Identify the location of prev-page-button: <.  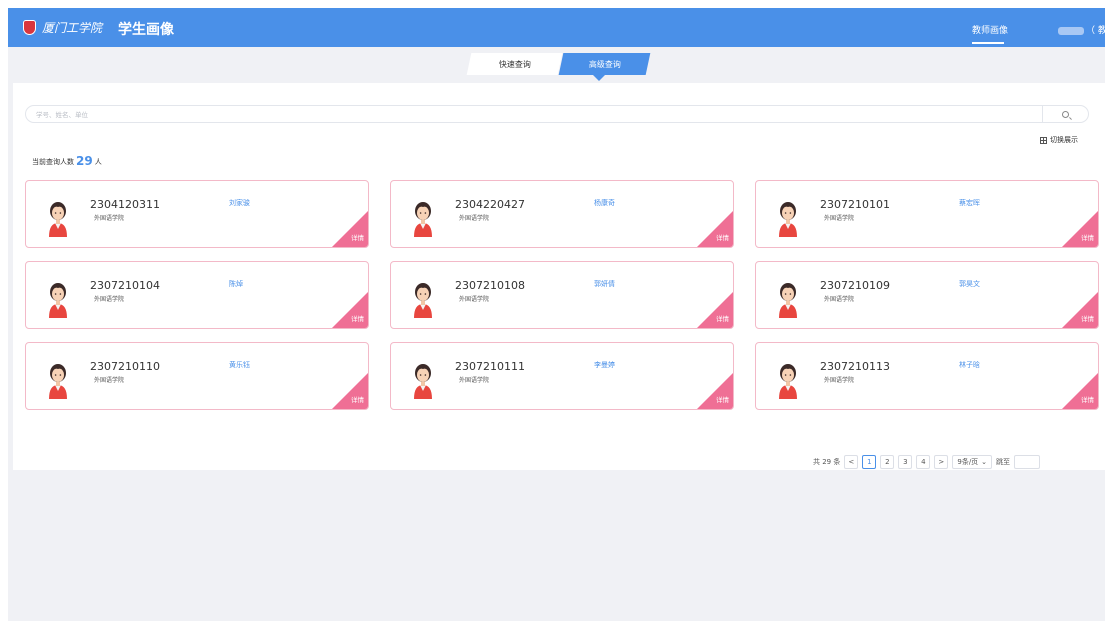
(851, 462).